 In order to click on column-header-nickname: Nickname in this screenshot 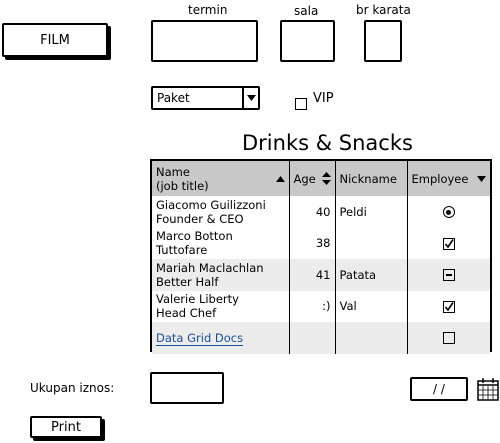, I will do `click(370, 178)`.